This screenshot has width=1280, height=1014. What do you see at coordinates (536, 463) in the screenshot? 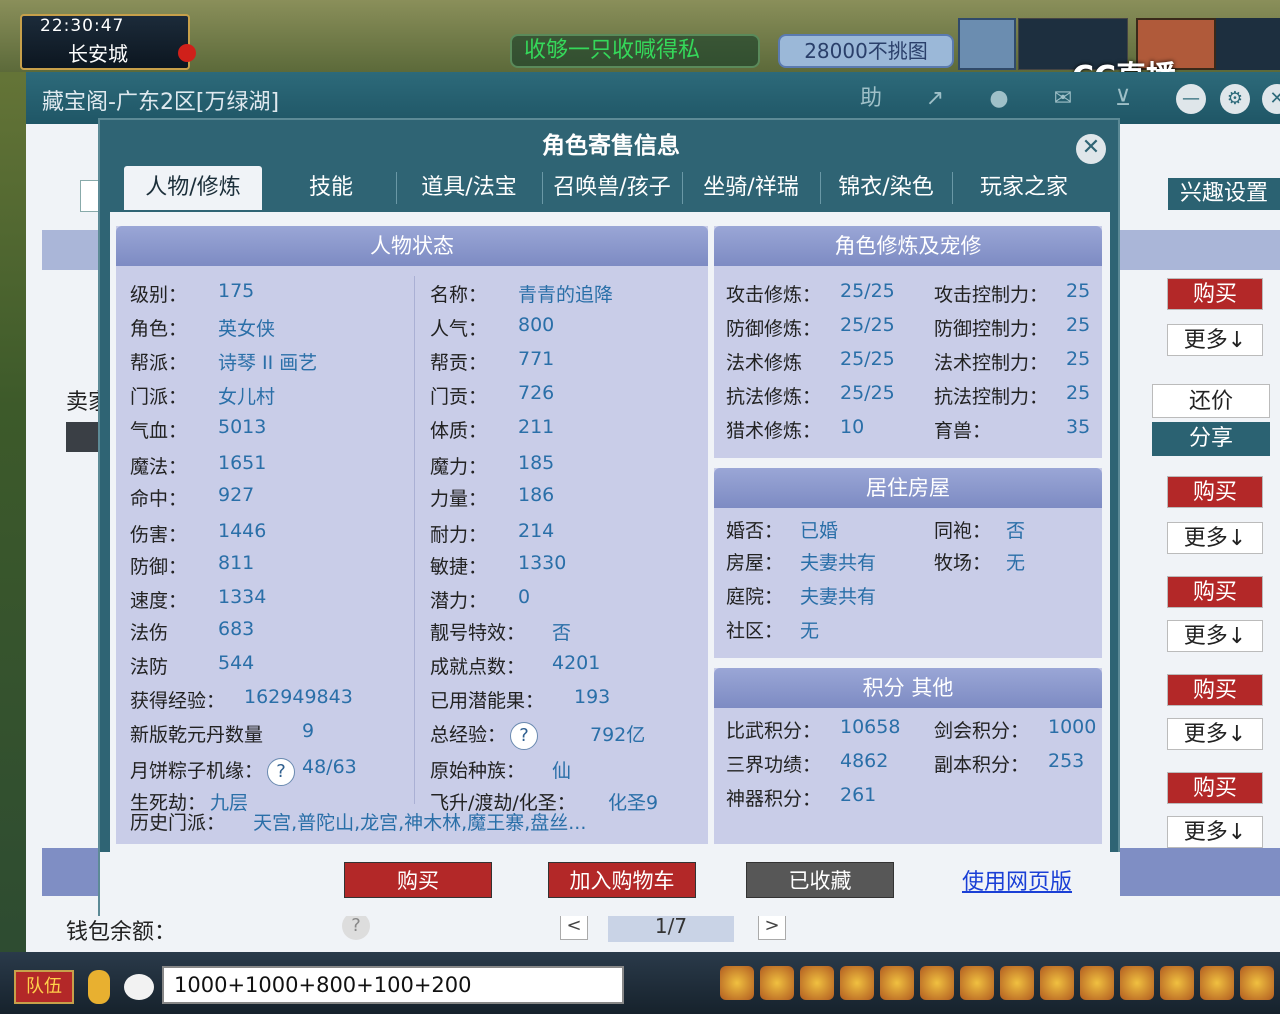
I see `stat-value: 185` at bounding box center [536, 463].